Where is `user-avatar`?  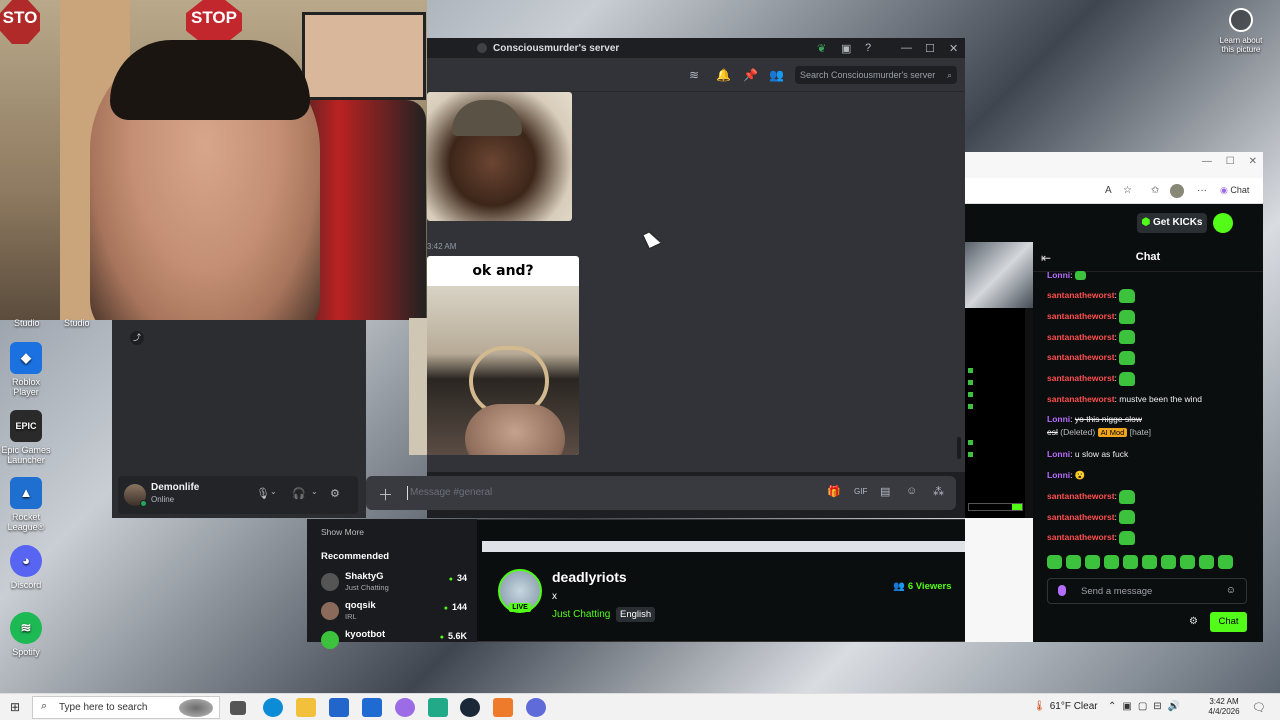
user-avatar is located at coordinates (1223, 223).